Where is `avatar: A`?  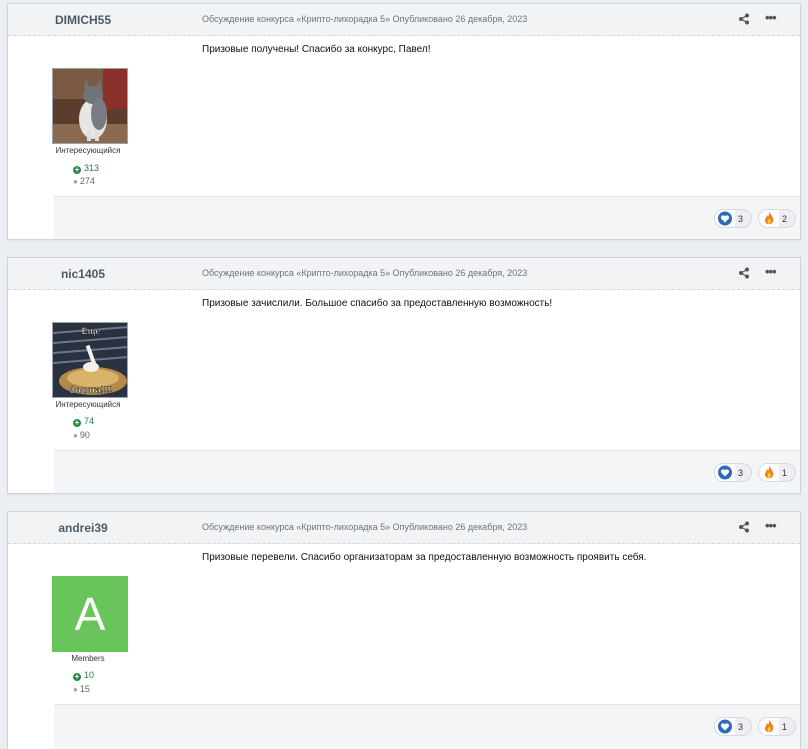 avatar: A is located at coordinates (90, 614).